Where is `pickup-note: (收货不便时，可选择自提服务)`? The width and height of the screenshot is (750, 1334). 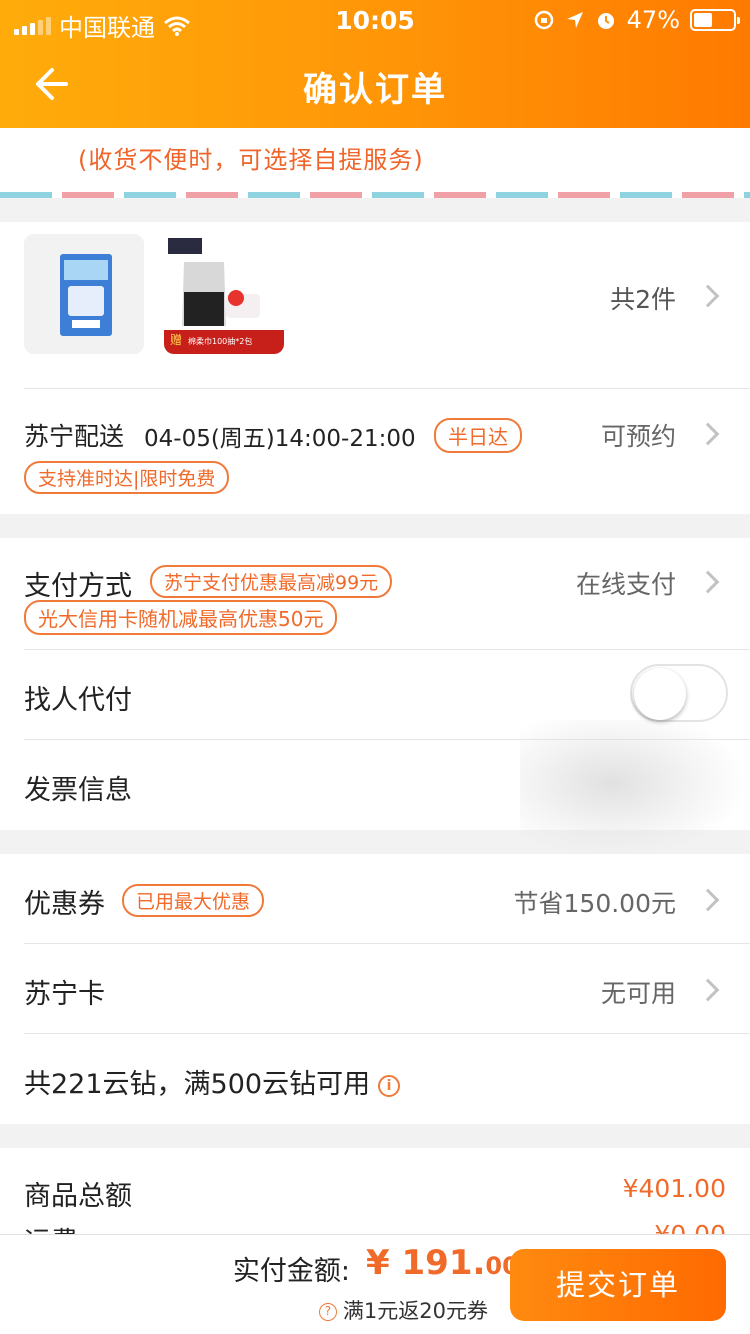
pickup-note: (收货不便时，可选择自提服务) is located at coordinates (251, 160).